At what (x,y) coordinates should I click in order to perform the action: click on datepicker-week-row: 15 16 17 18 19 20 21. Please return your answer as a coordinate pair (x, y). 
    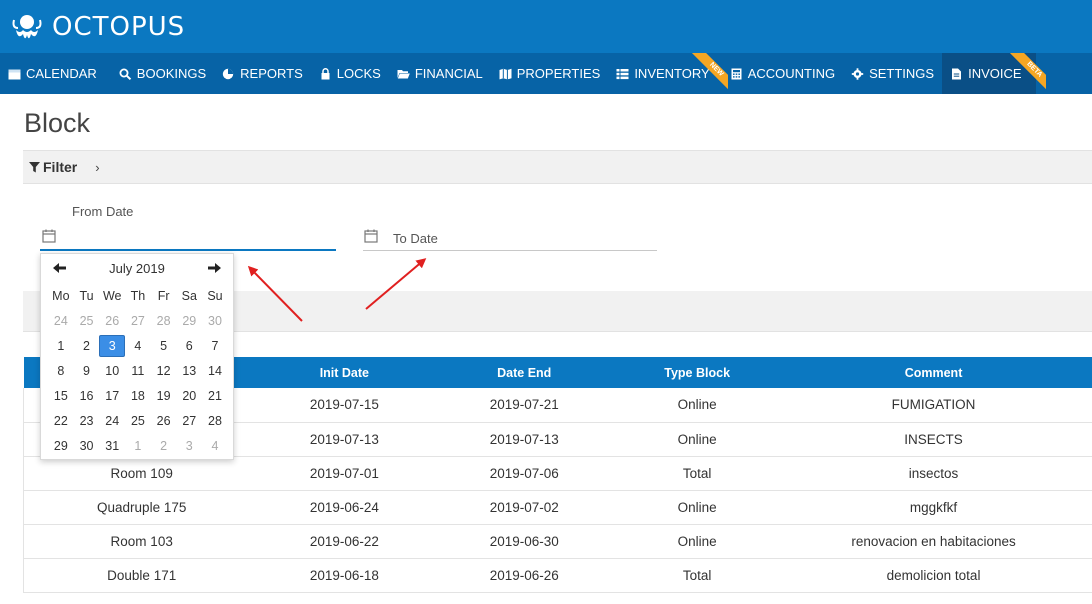
    Looking at the image, I should click on (138, 397).